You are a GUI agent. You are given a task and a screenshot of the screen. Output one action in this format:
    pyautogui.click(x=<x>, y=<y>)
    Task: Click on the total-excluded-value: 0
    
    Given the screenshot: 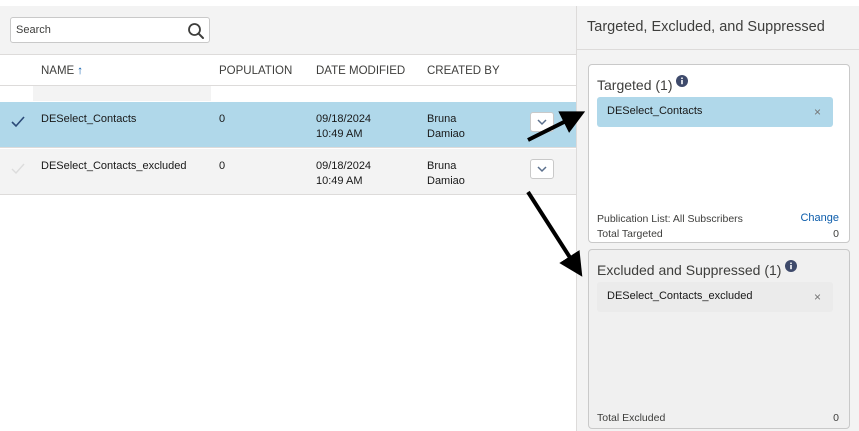 What is the action you would take?
    pyautogui.click(x=836, y=418)
    